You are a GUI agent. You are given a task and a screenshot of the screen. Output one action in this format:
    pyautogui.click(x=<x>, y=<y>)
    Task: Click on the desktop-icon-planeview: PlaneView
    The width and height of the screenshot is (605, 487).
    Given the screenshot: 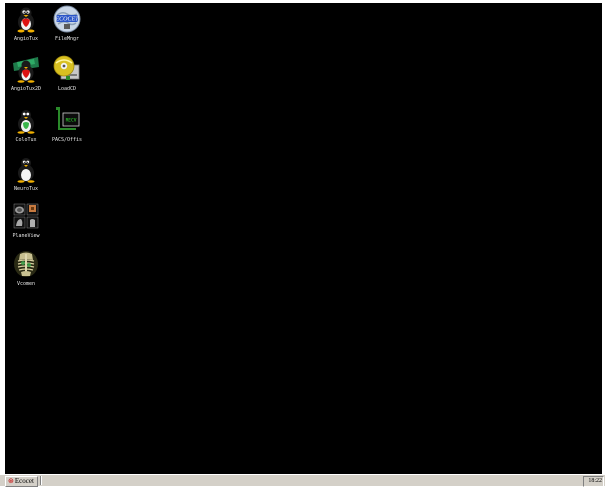 What is the action you would take?
    pyautogui.click(x=26, y=224)
    